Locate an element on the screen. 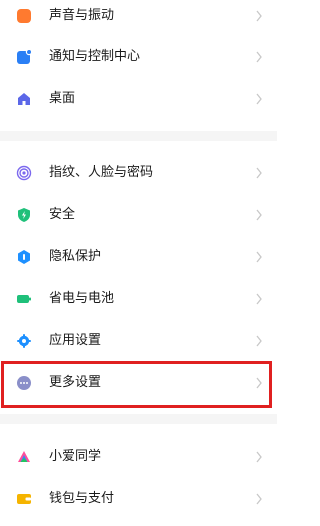 The image size is (320, 526). settings-item-label: 安全 is located at coordinates (62, 214).